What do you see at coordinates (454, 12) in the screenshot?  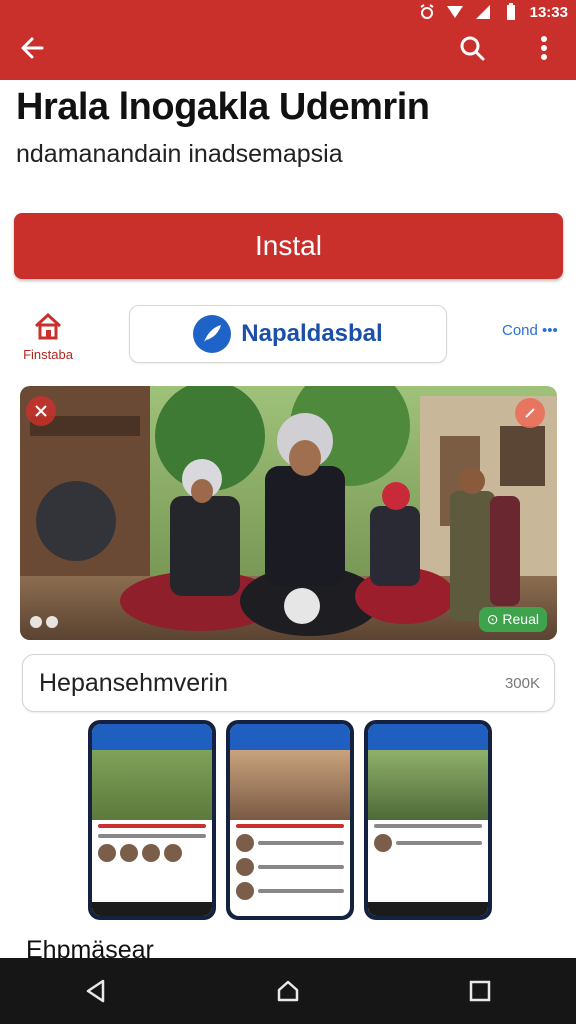 I see `signal-icon` at bounding box center [454, 12].